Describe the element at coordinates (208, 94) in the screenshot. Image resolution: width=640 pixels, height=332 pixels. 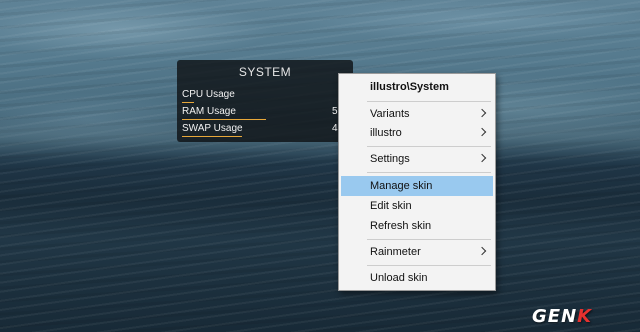
I see `cpu-usage-label: CPU Usage` at that location.